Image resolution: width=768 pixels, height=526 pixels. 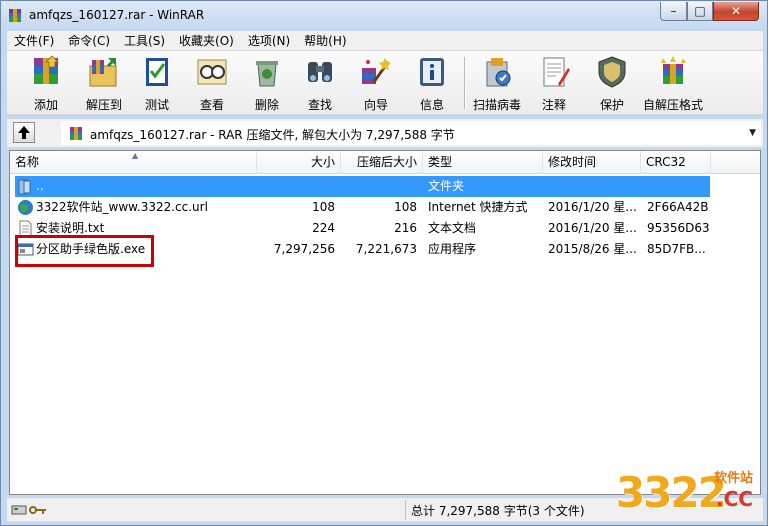 I want to click on sfx-label: 自解压格式, so click(x=672, y=105).